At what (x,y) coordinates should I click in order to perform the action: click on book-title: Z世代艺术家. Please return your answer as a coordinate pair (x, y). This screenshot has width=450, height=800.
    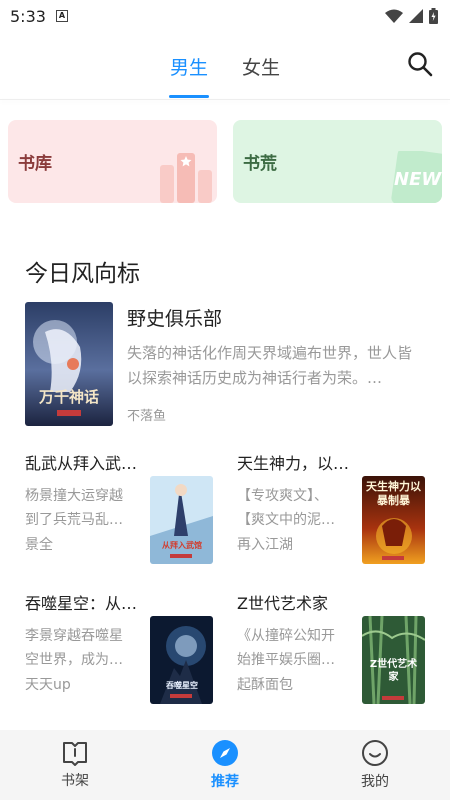
    Looking at the image, I should click on (282, 603).